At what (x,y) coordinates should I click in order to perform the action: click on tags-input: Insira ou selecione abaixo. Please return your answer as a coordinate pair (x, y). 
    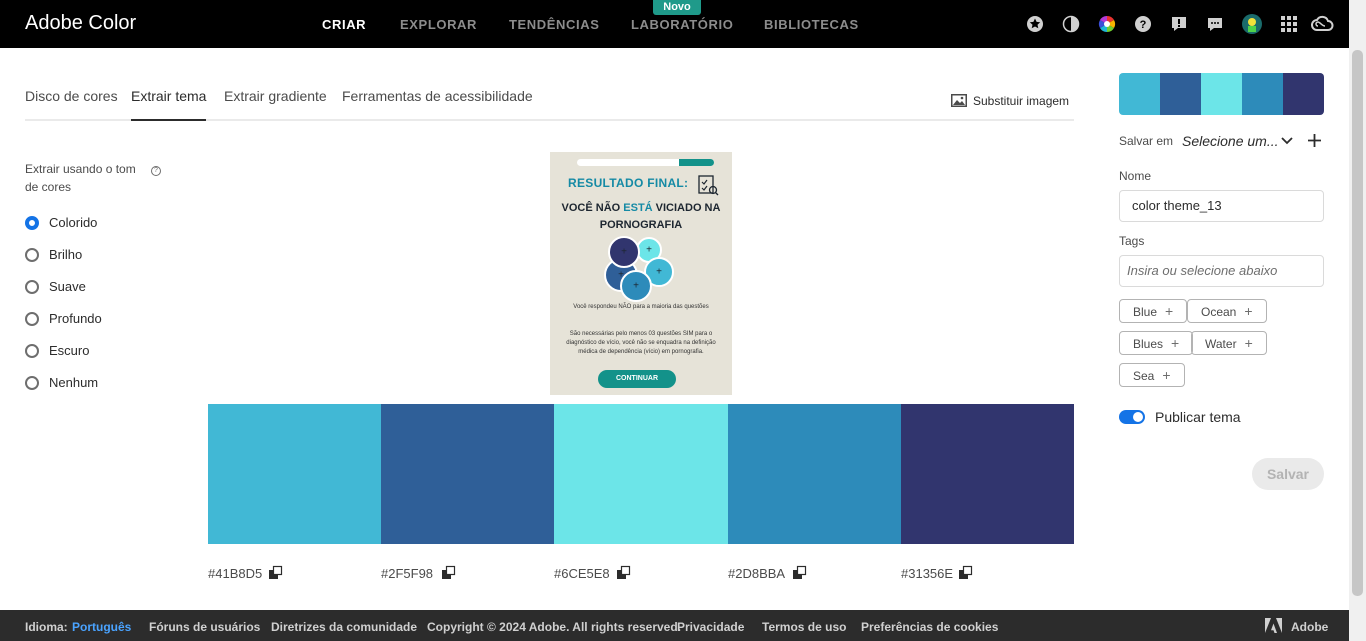
    Looking at the image, I should click on (1221, 271).